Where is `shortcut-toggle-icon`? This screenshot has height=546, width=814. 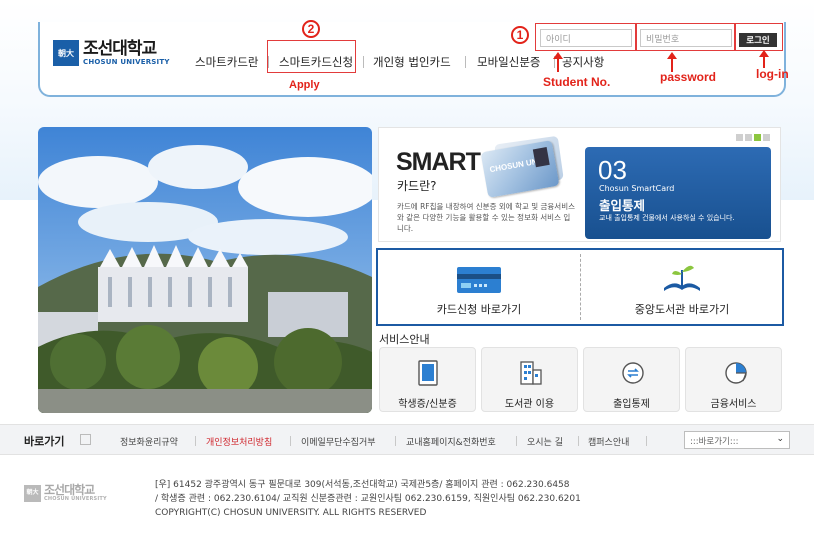 shortcut-toggle-icon is located at coordinates (85, 439).